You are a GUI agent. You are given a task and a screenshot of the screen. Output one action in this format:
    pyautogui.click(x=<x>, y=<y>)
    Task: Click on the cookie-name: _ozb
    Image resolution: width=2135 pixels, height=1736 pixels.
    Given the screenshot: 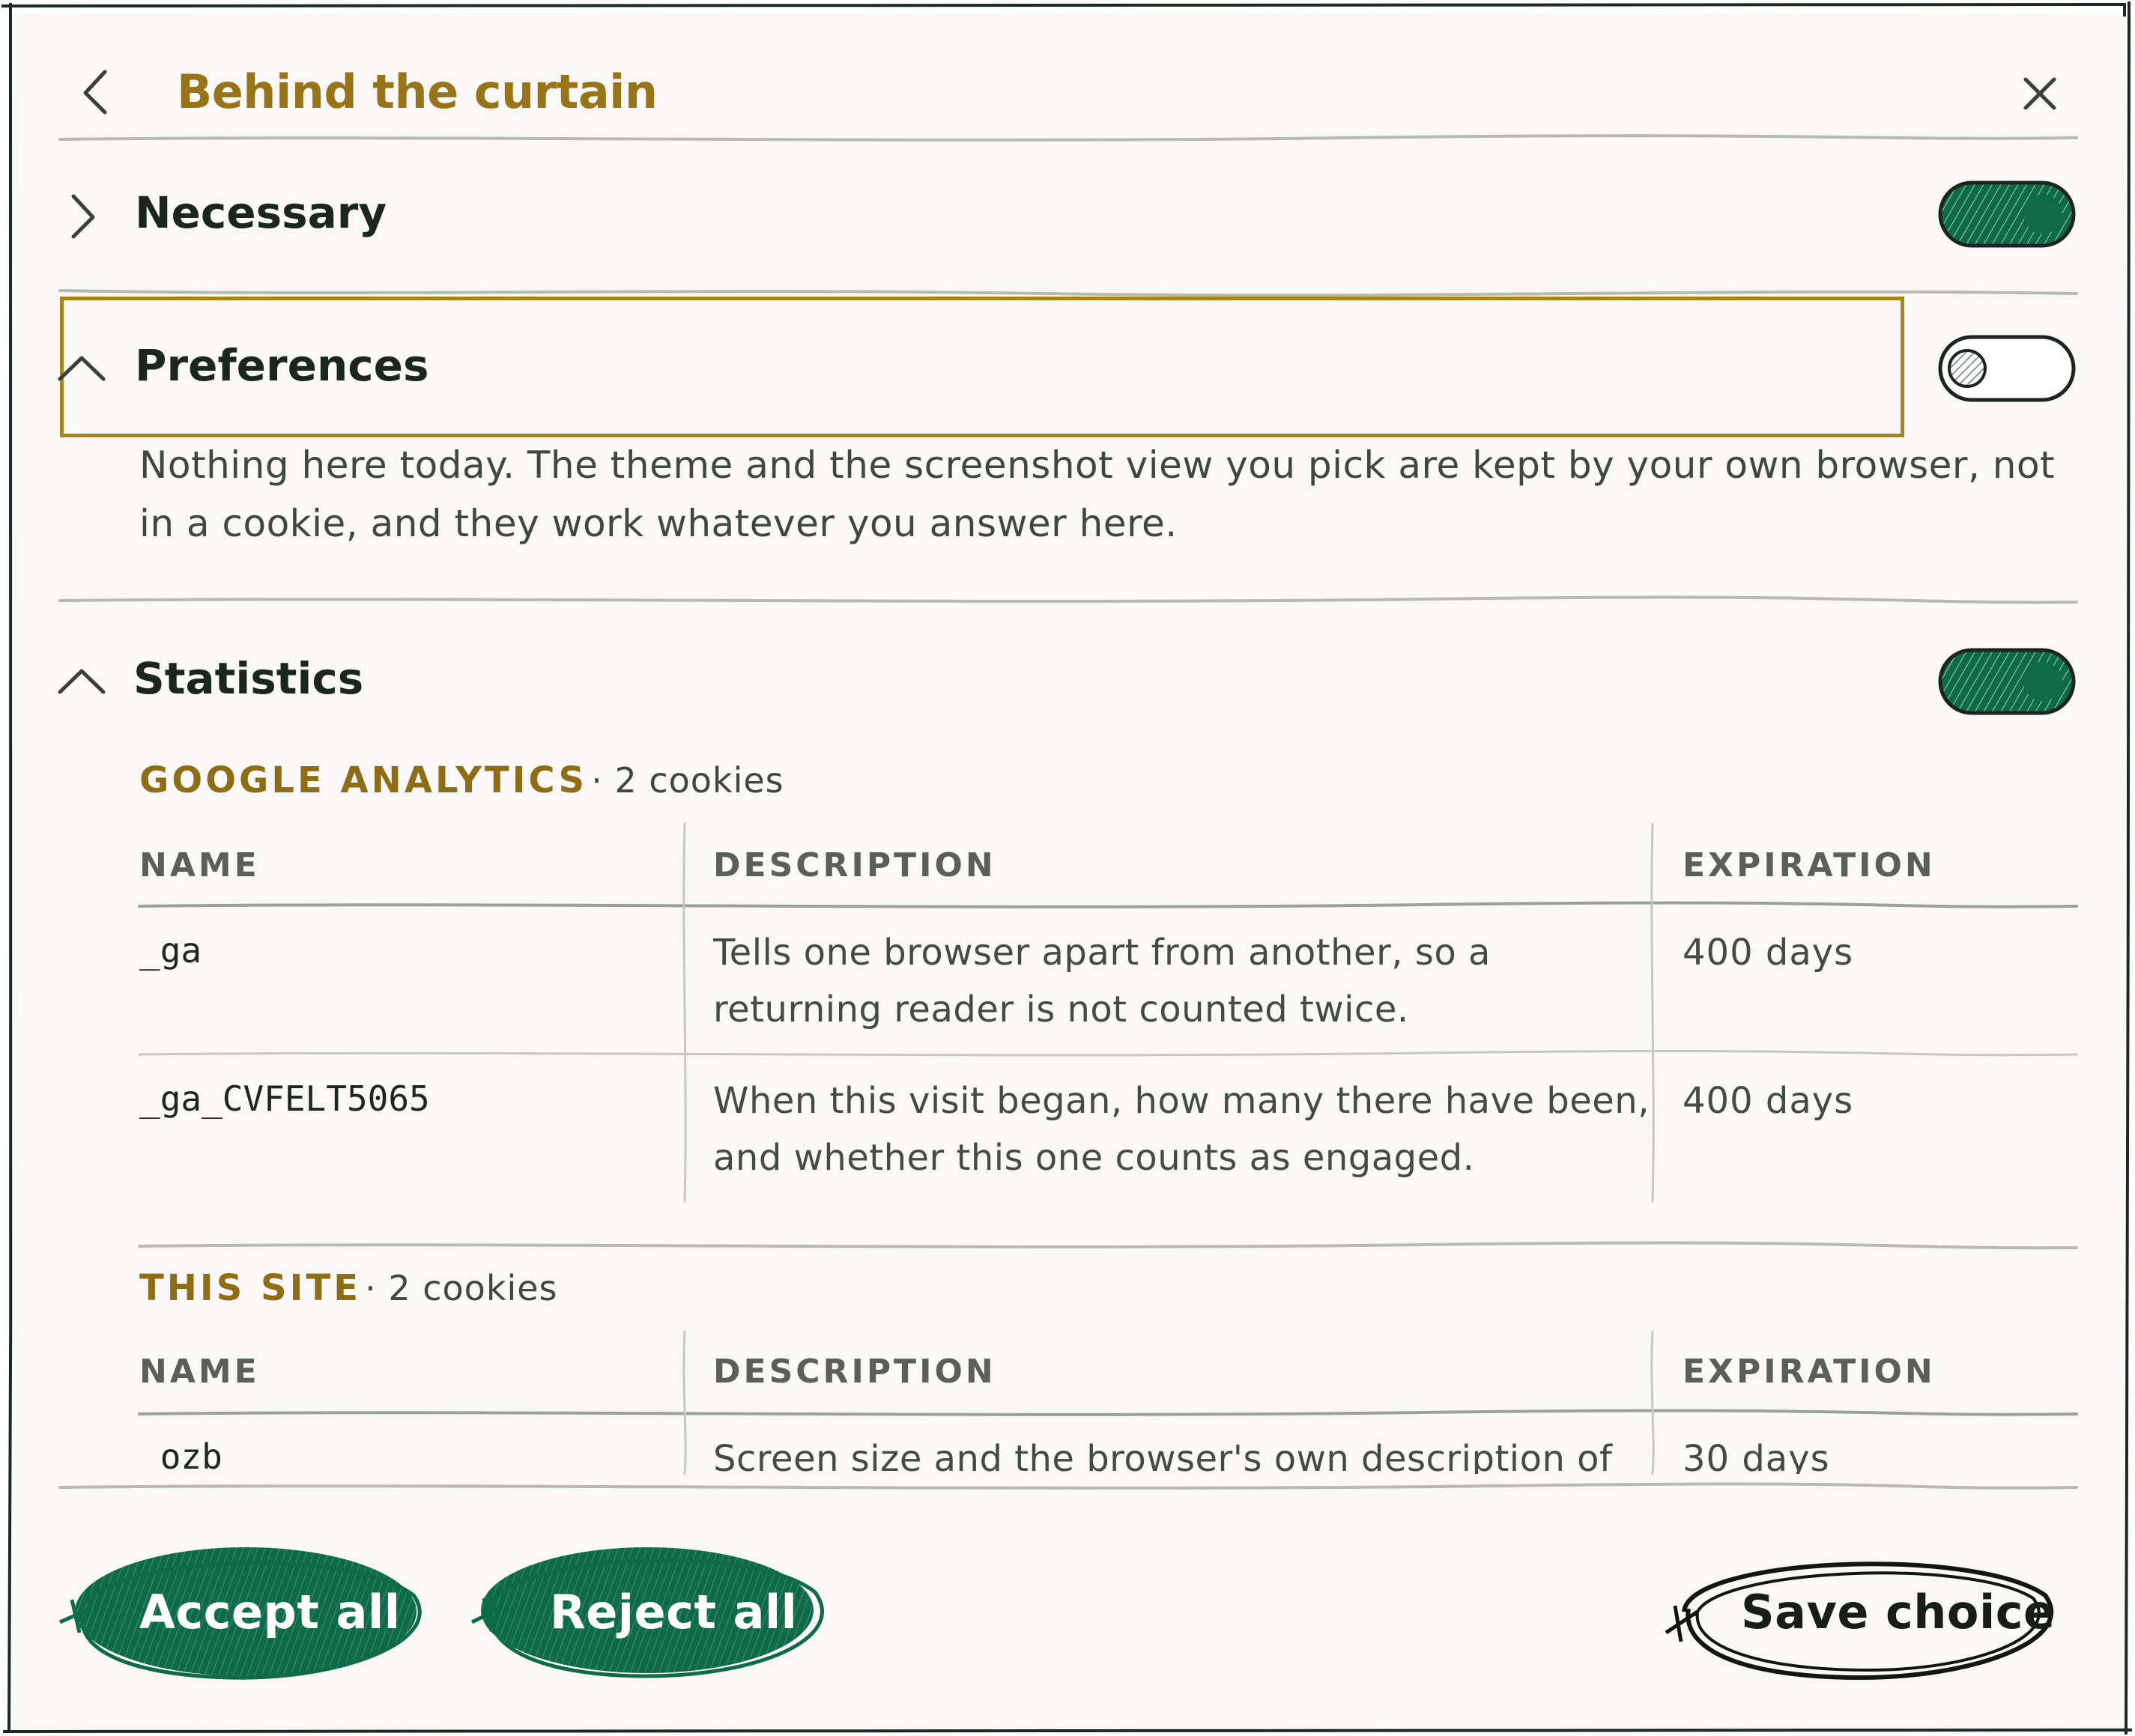 What is the action you would take?
    pyautogui.click(x=180, y=1455)
    